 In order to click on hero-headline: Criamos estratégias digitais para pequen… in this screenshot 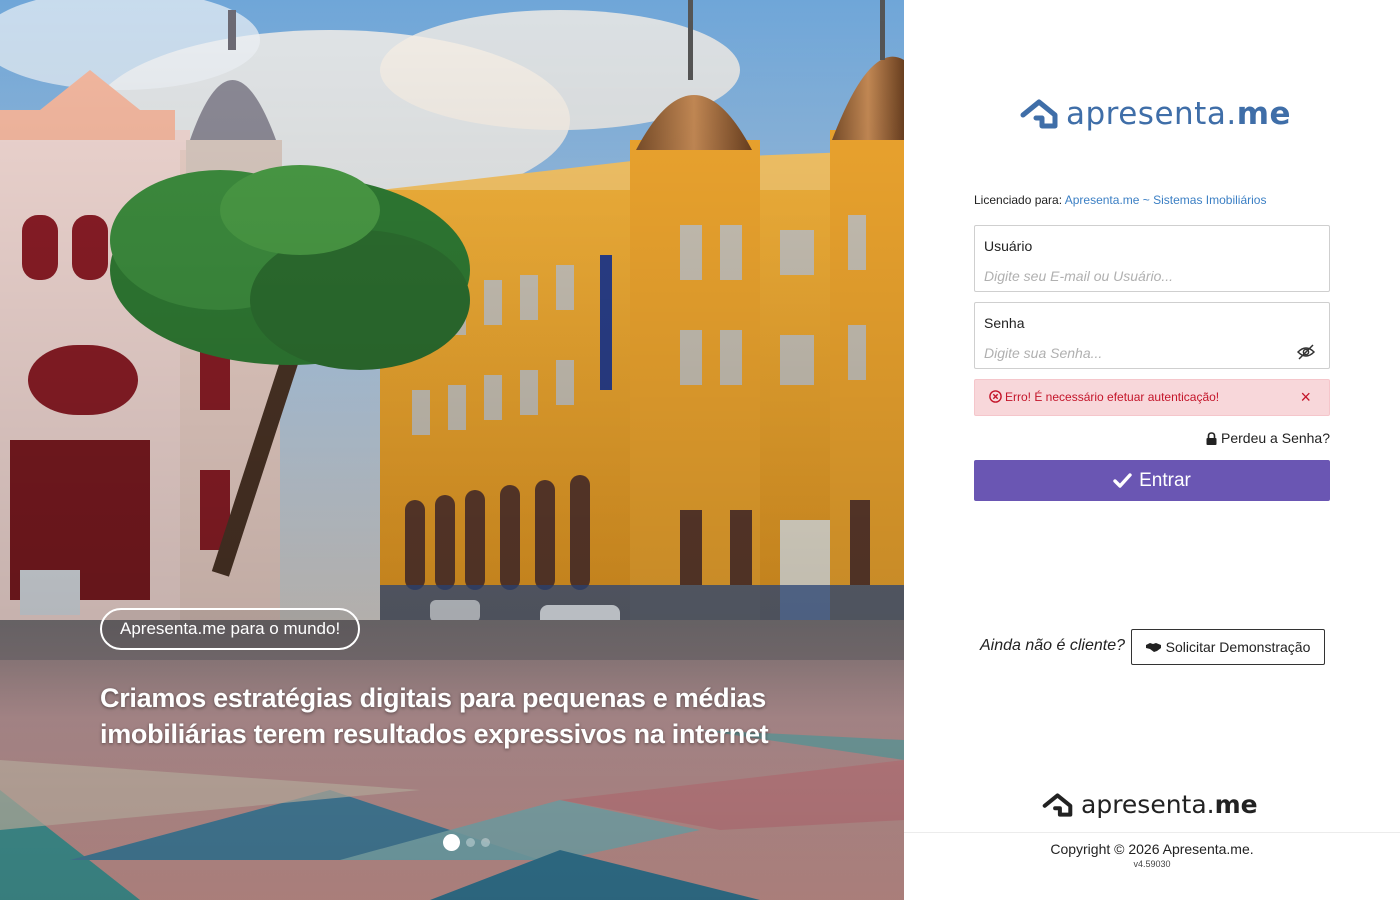, I will do `click(434, 716)`.